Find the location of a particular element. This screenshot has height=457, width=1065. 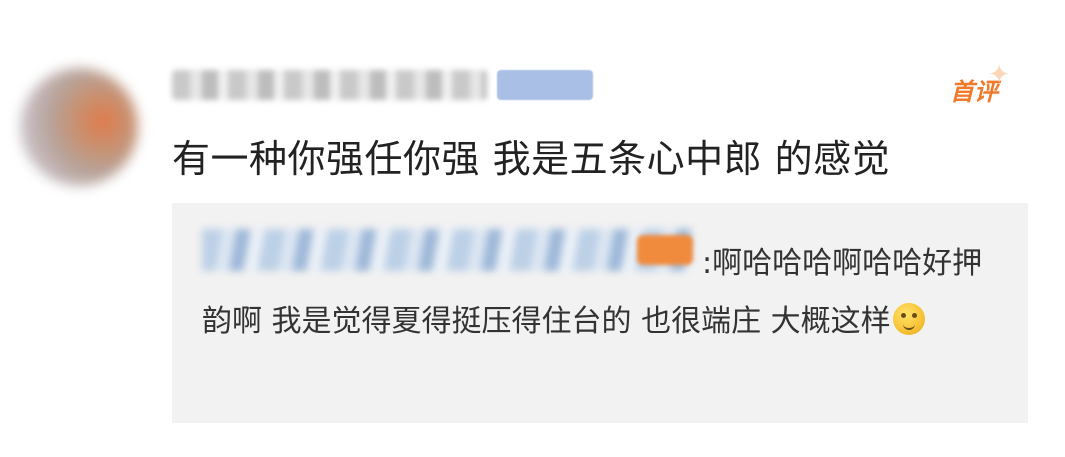

username-blurred is located at coordinates (329, 85).